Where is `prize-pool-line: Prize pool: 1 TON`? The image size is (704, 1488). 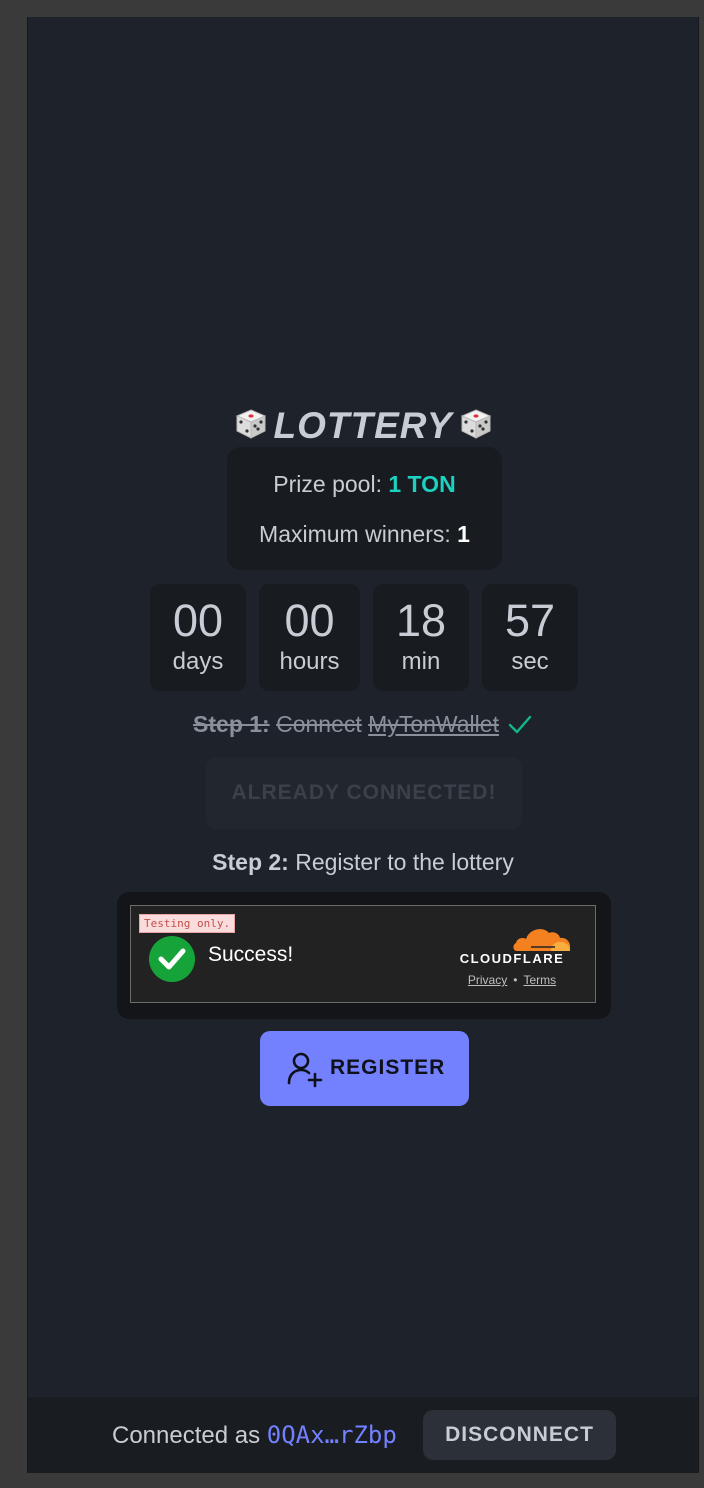
prize-pool-line: Prize pool: 1 TON is located at coordinates (364, 484).